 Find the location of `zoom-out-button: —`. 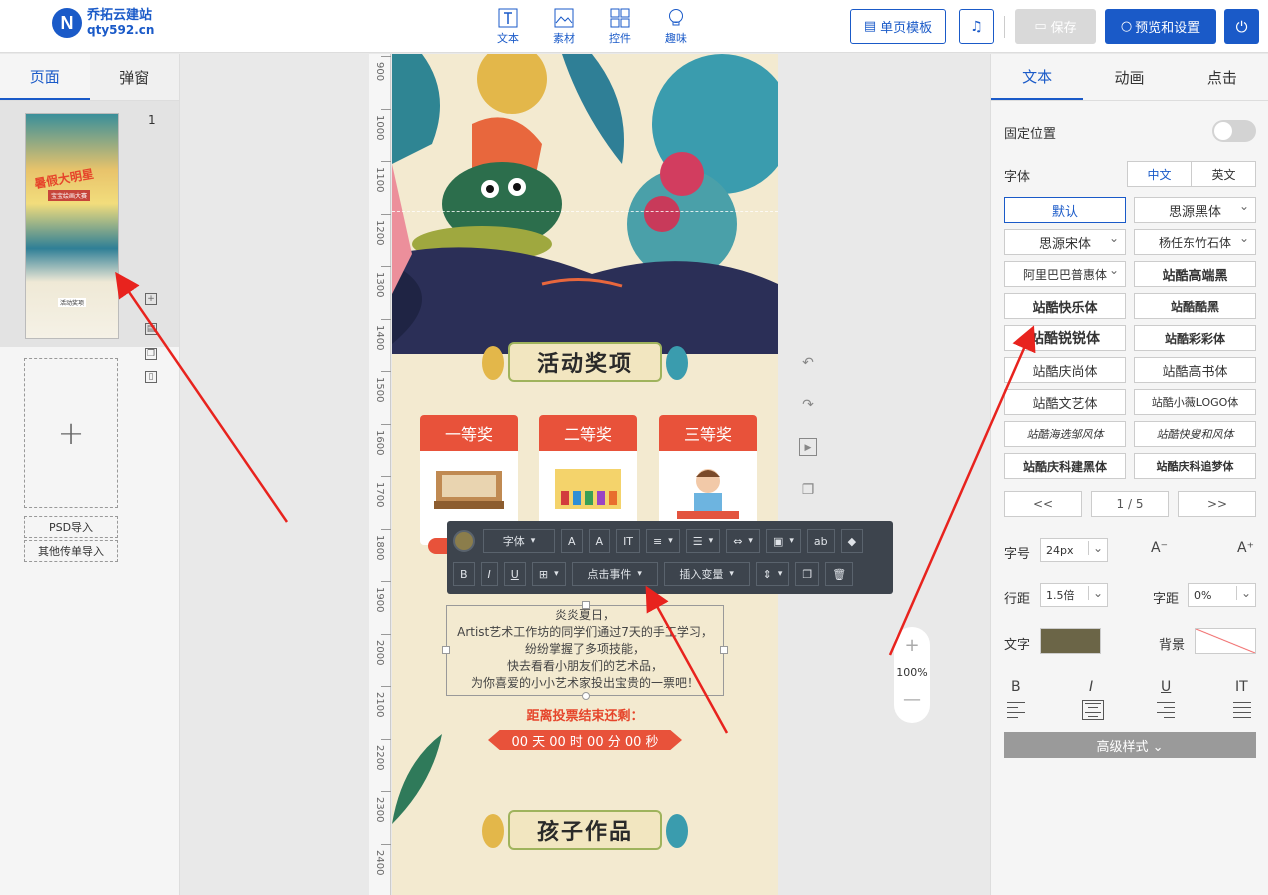

zoom-out-button: — is located at coordinates (912, 699).